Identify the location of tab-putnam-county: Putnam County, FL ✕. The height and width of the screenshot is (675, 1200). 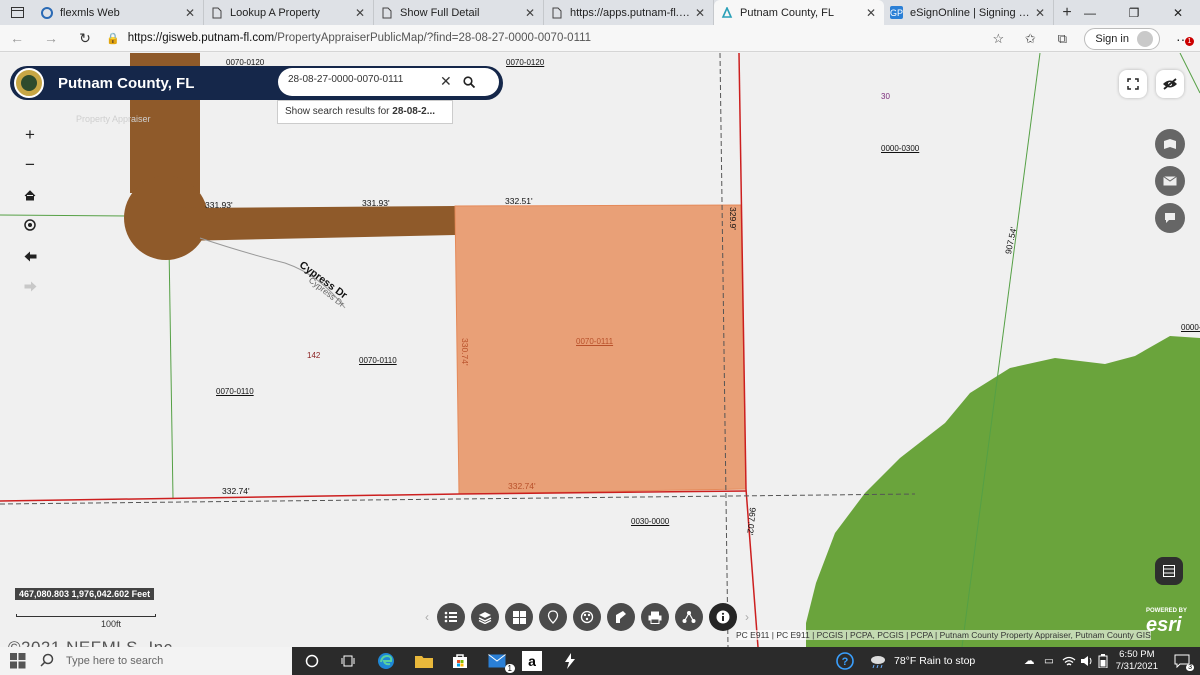
(799, 12).